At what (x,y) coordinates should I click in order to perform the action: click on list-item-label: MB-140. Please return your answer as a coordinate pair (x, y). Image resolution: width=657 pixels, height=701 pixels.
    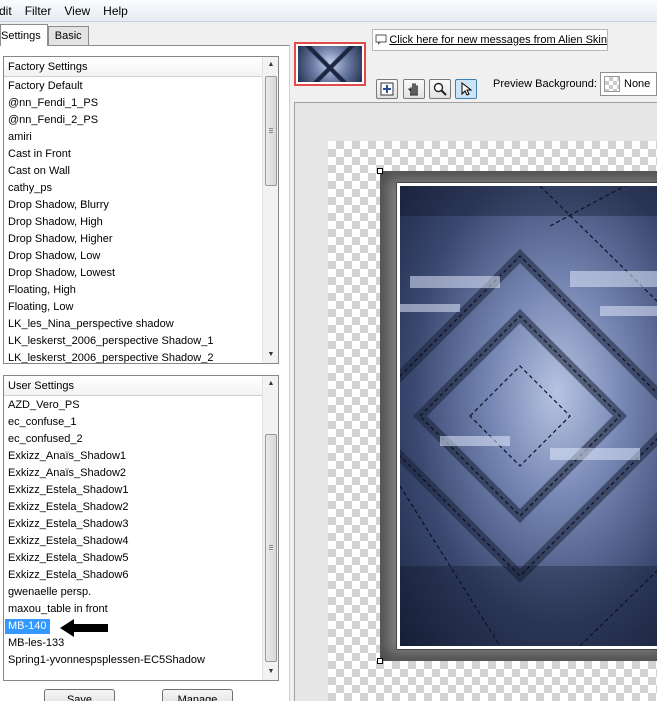
    Looking at the image, I should click on (27, 626).